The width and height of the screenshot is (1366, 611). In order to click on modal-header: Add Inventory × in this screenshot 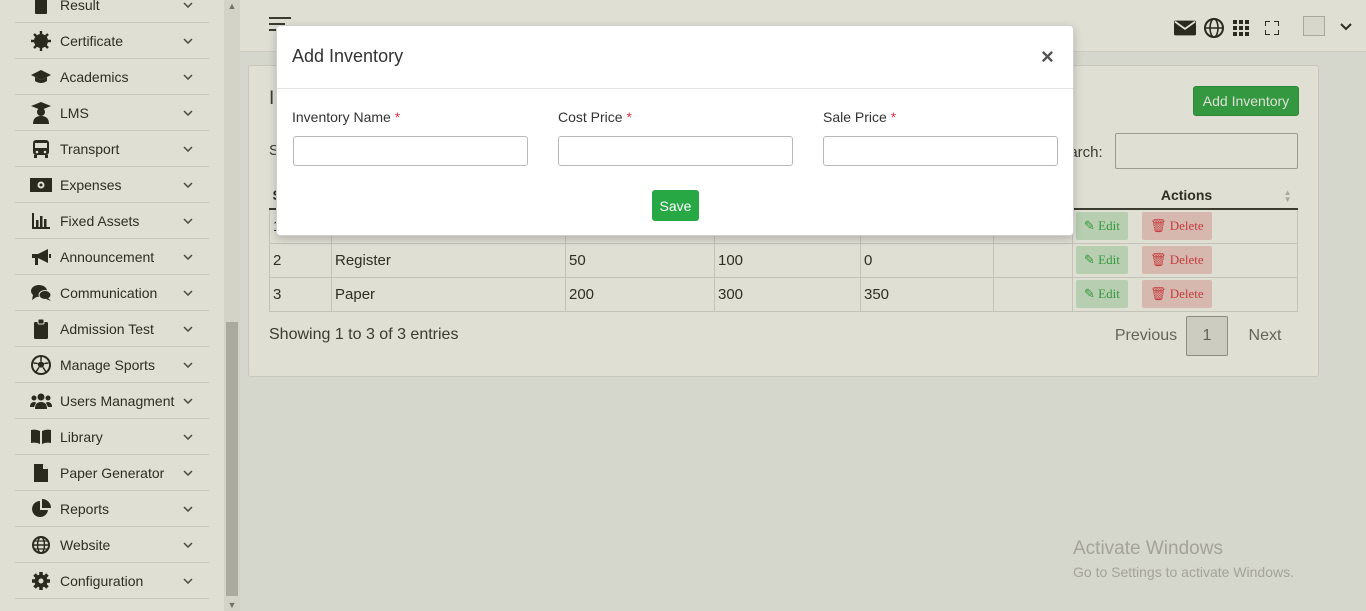, I will do `click(675, 57)`.